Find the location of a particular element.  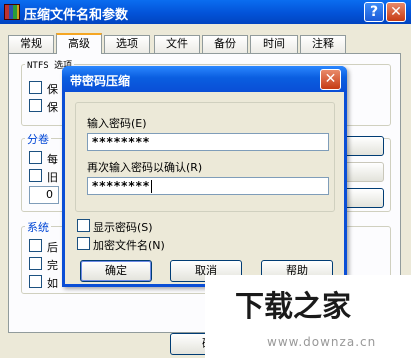

tab-options: 选项 is located at coordinates (127, 44).